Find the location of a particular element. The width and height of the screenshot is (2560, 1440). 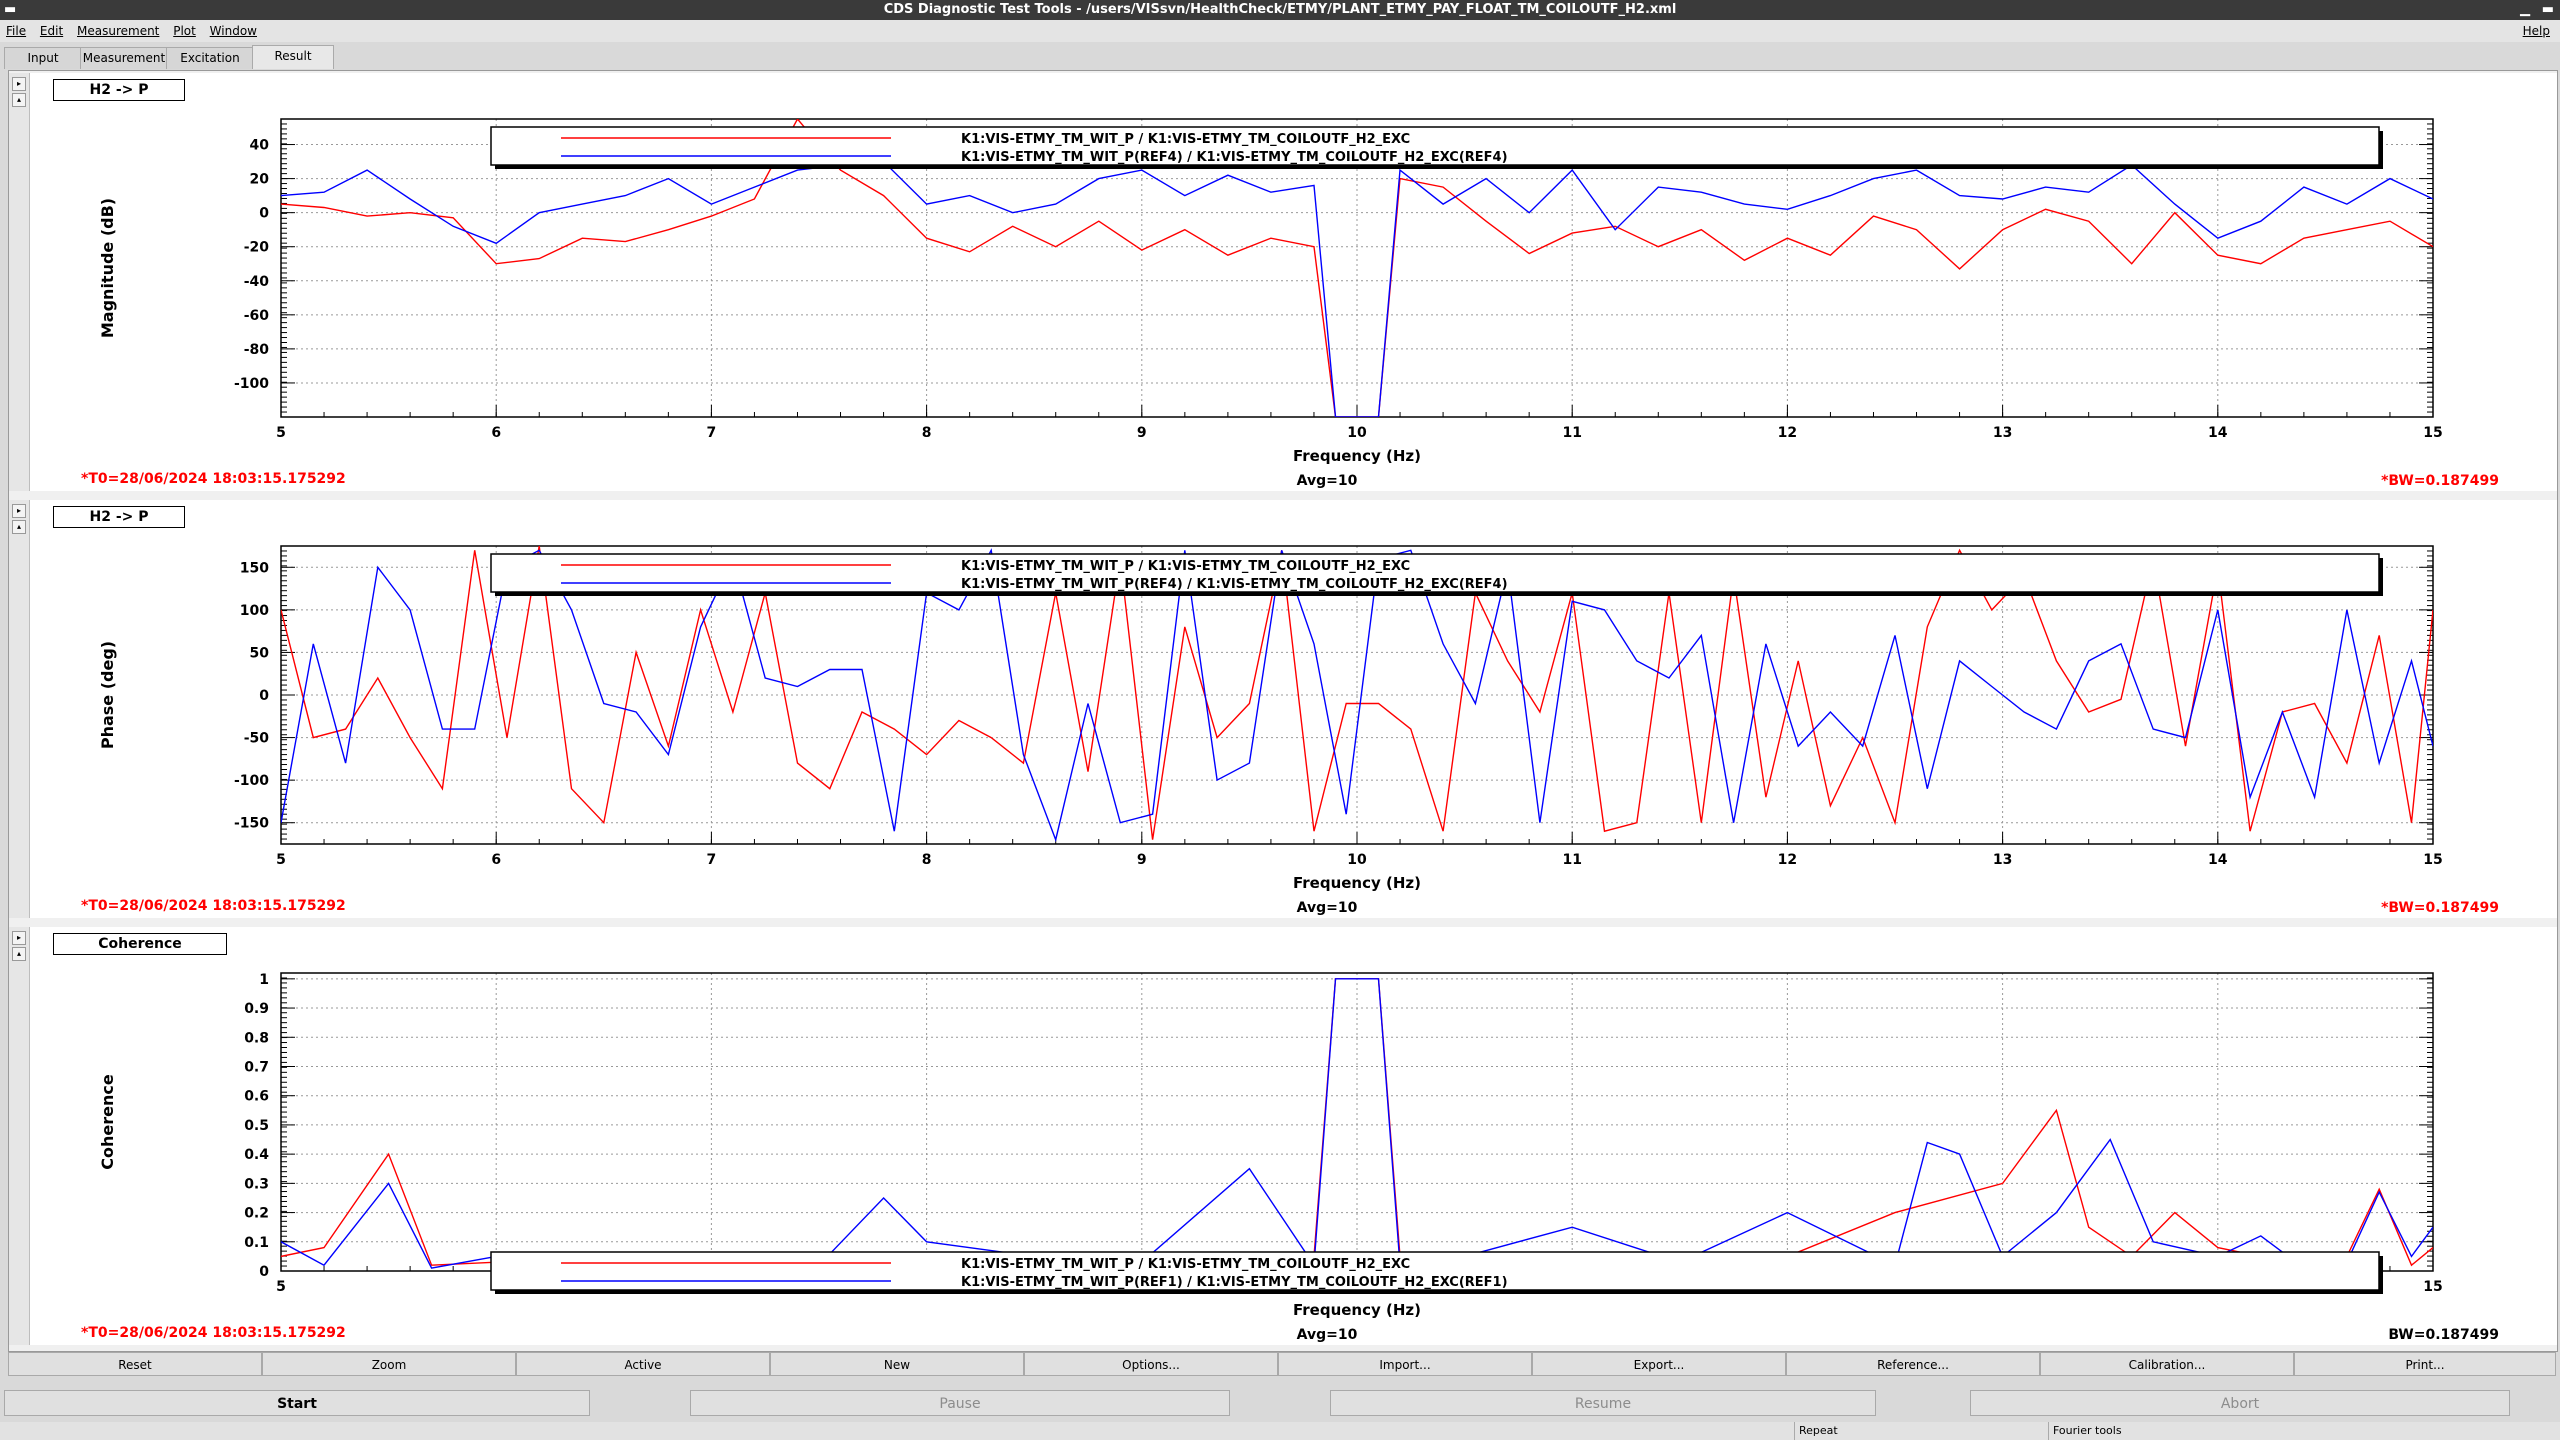

abort-button: Abort is located at coordinates (2240, 1403).